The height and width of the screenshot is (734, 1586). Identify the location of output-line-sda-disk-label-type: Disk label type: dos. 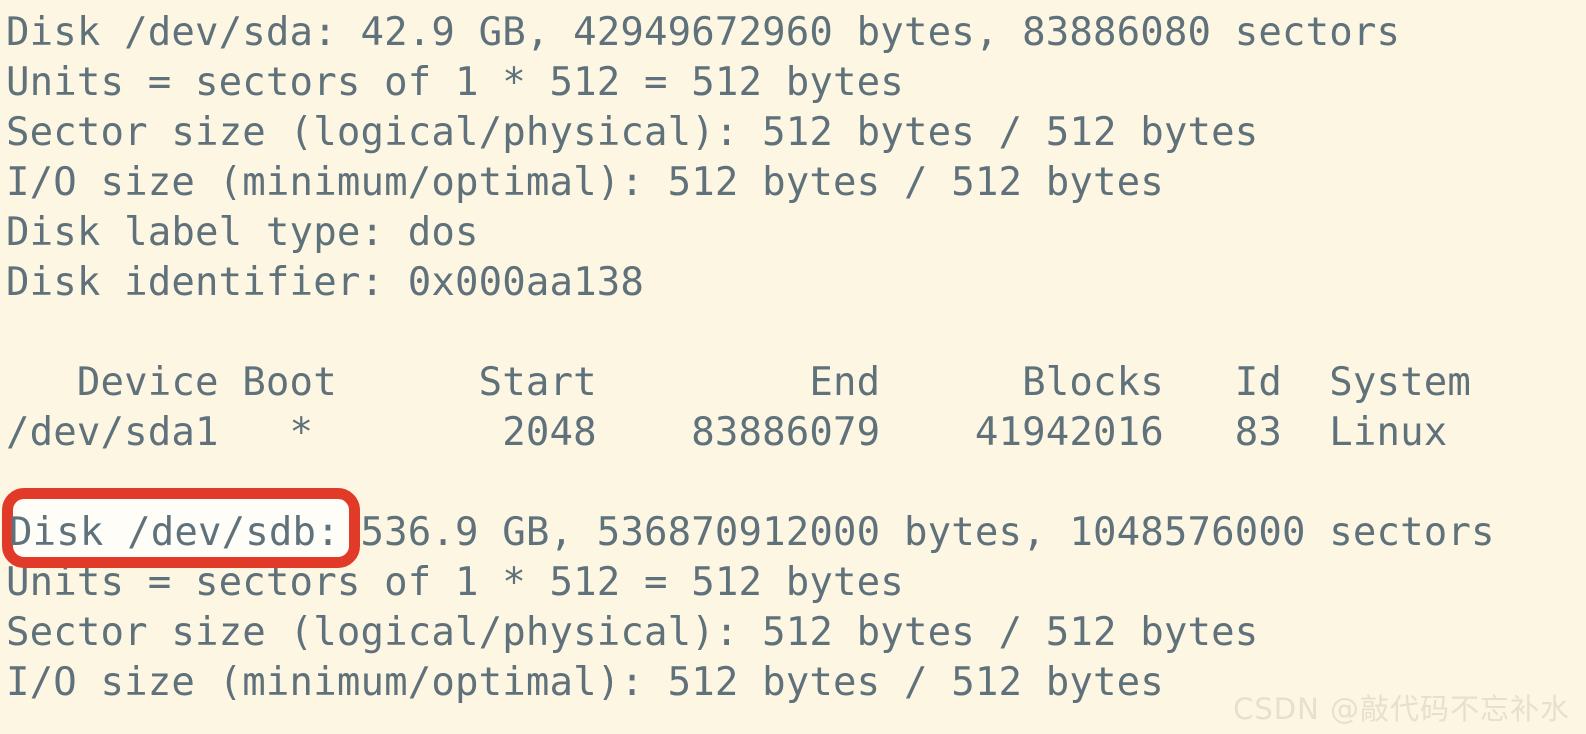
(242, 232).